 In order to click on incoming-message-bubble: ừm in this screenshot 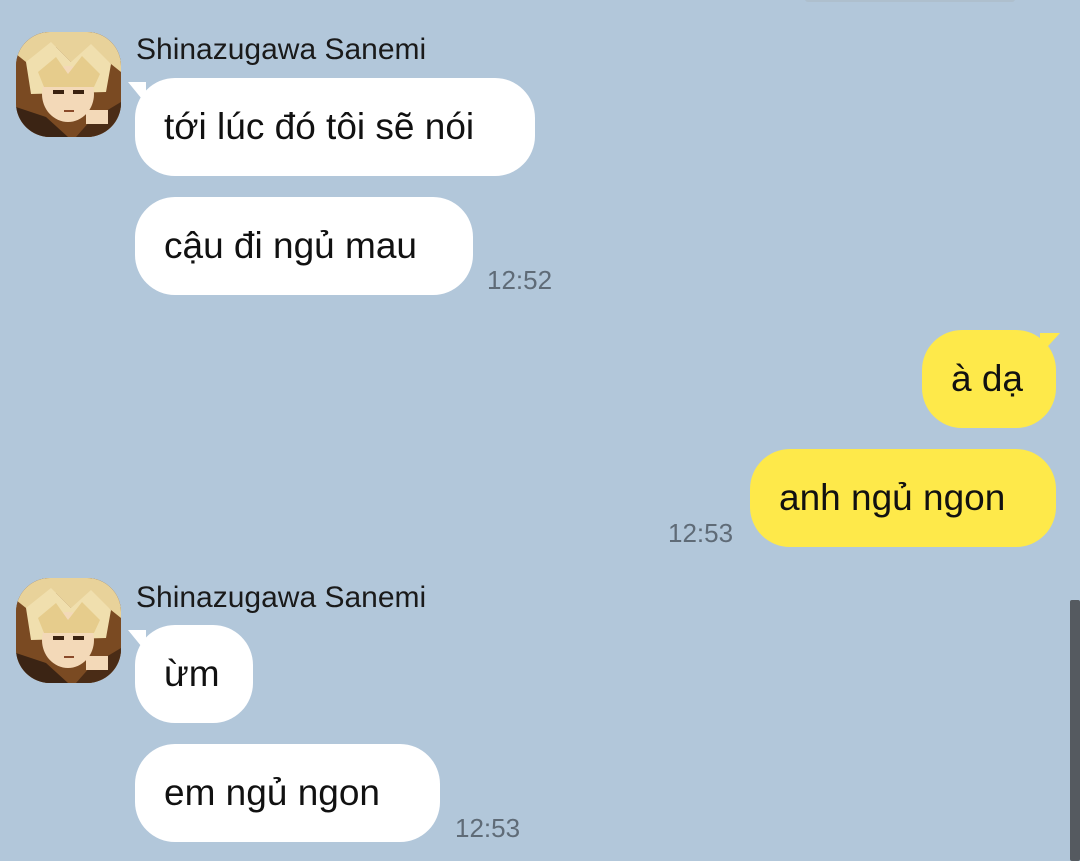, I will do `click(194, 674)`.